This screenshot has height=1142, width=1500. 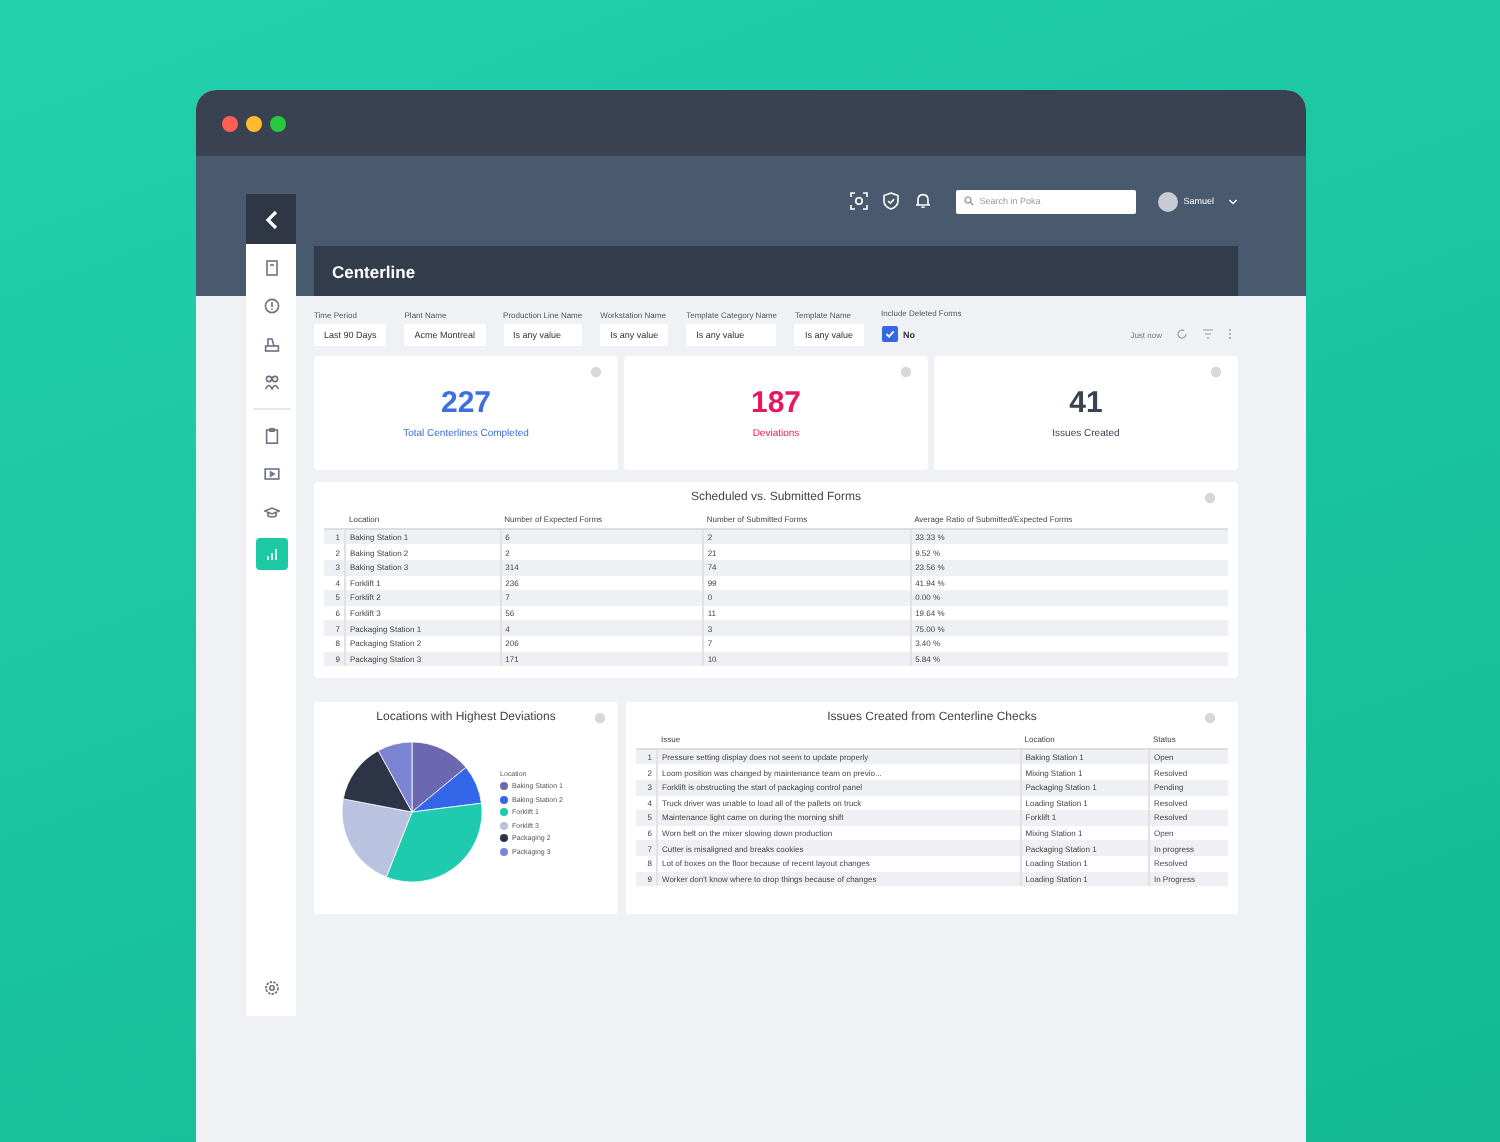 What do you see at coordinates (254, 123) in the screenshot?
I see `minimize-dot-icon` at bounding box center [254, 123].